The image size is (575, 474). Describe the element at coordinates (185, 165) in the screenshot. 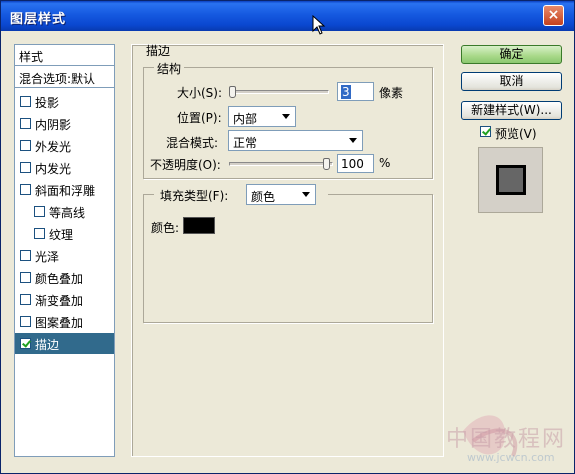

I see `opacity-label: 不透明度(O):` at that location.